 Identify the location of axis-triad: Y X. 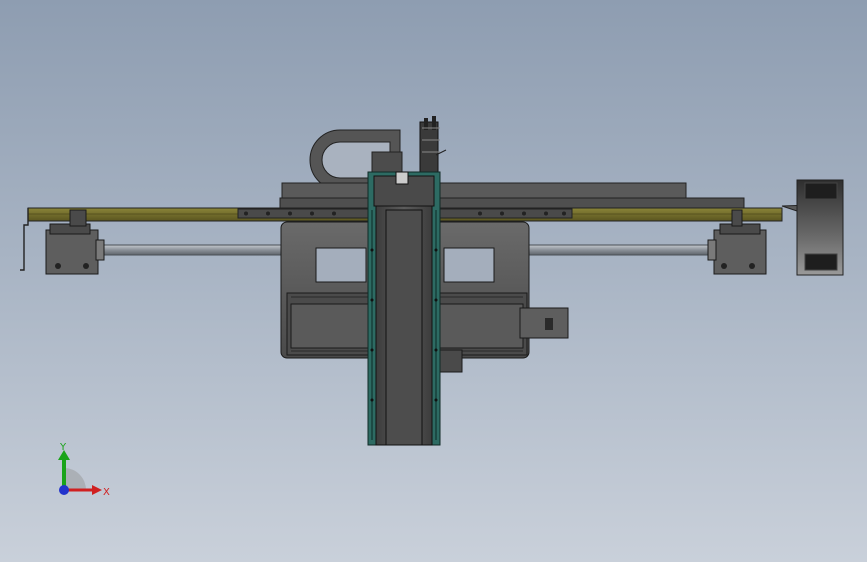
(80, 475).